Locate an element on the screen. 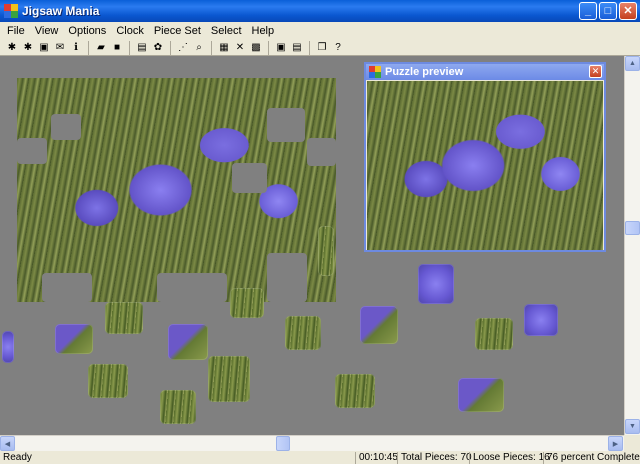 The image size is (640, 464). maximize-button: □ is located at coordinates (608, 11).